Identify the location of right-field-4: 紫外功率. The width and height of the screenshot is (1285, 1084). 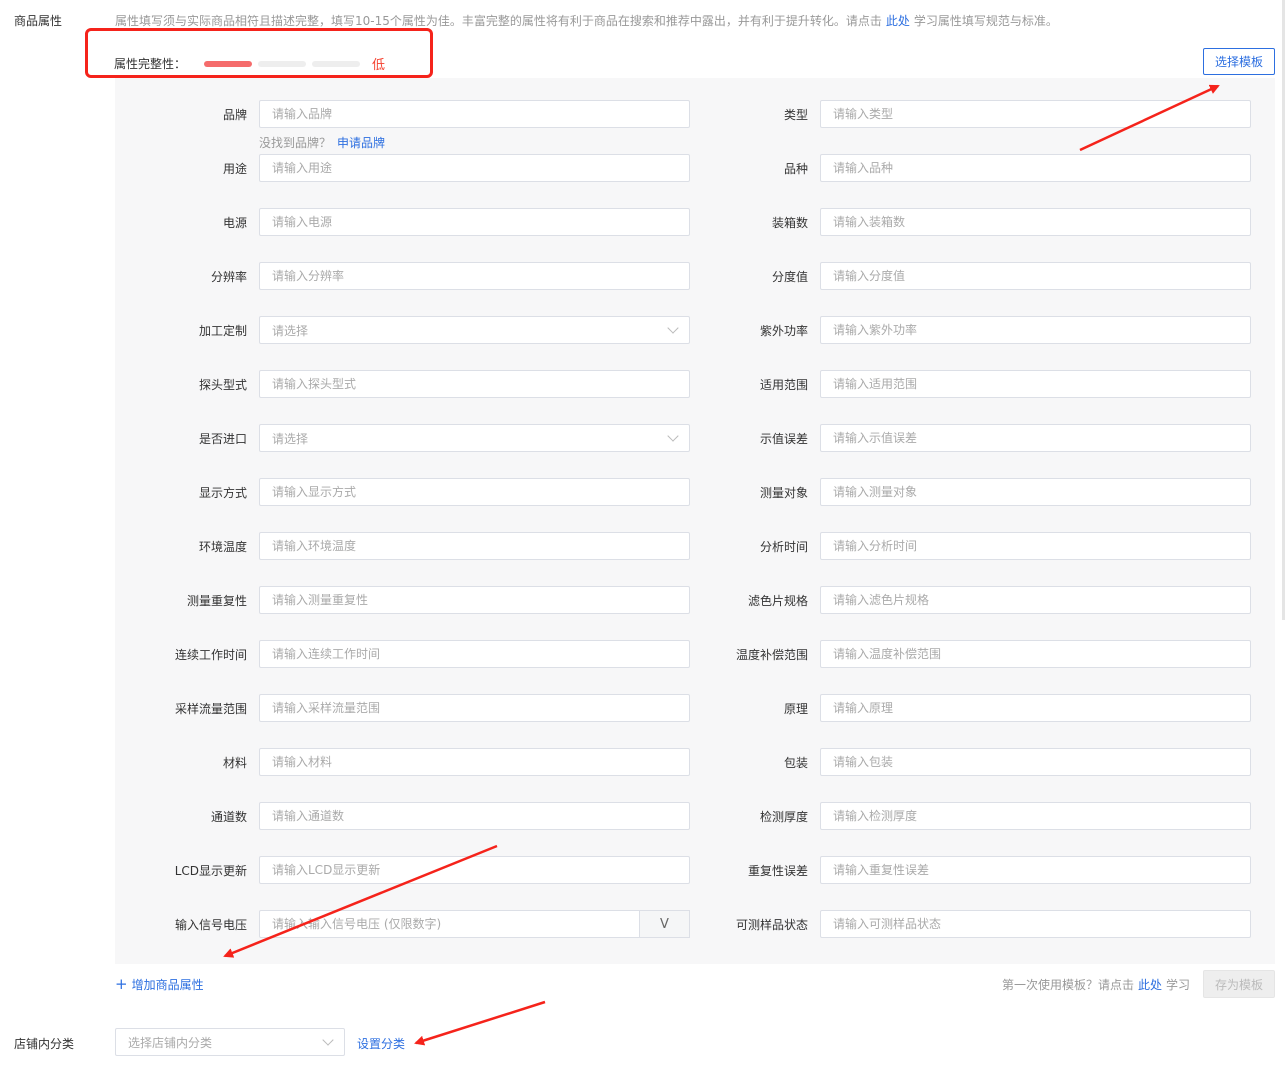
(1005, 330).